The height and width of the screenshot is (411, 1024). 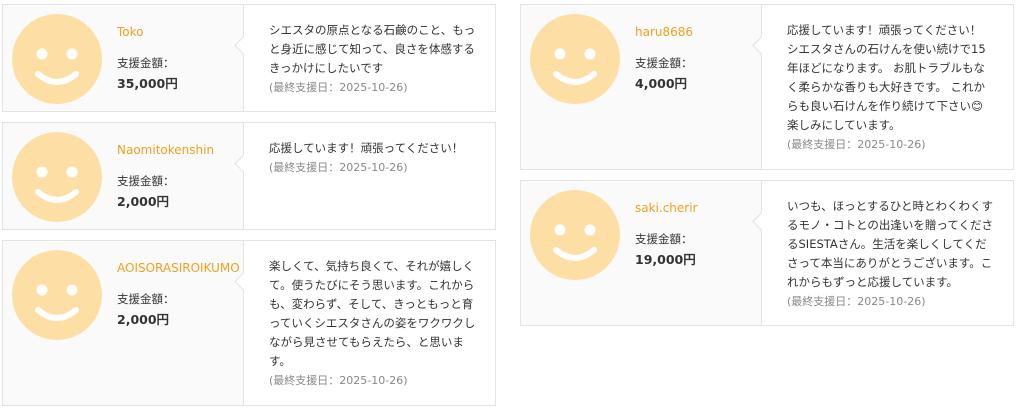 I want to click on supporter-name: saki.cherir, so click(x=666, y=208).